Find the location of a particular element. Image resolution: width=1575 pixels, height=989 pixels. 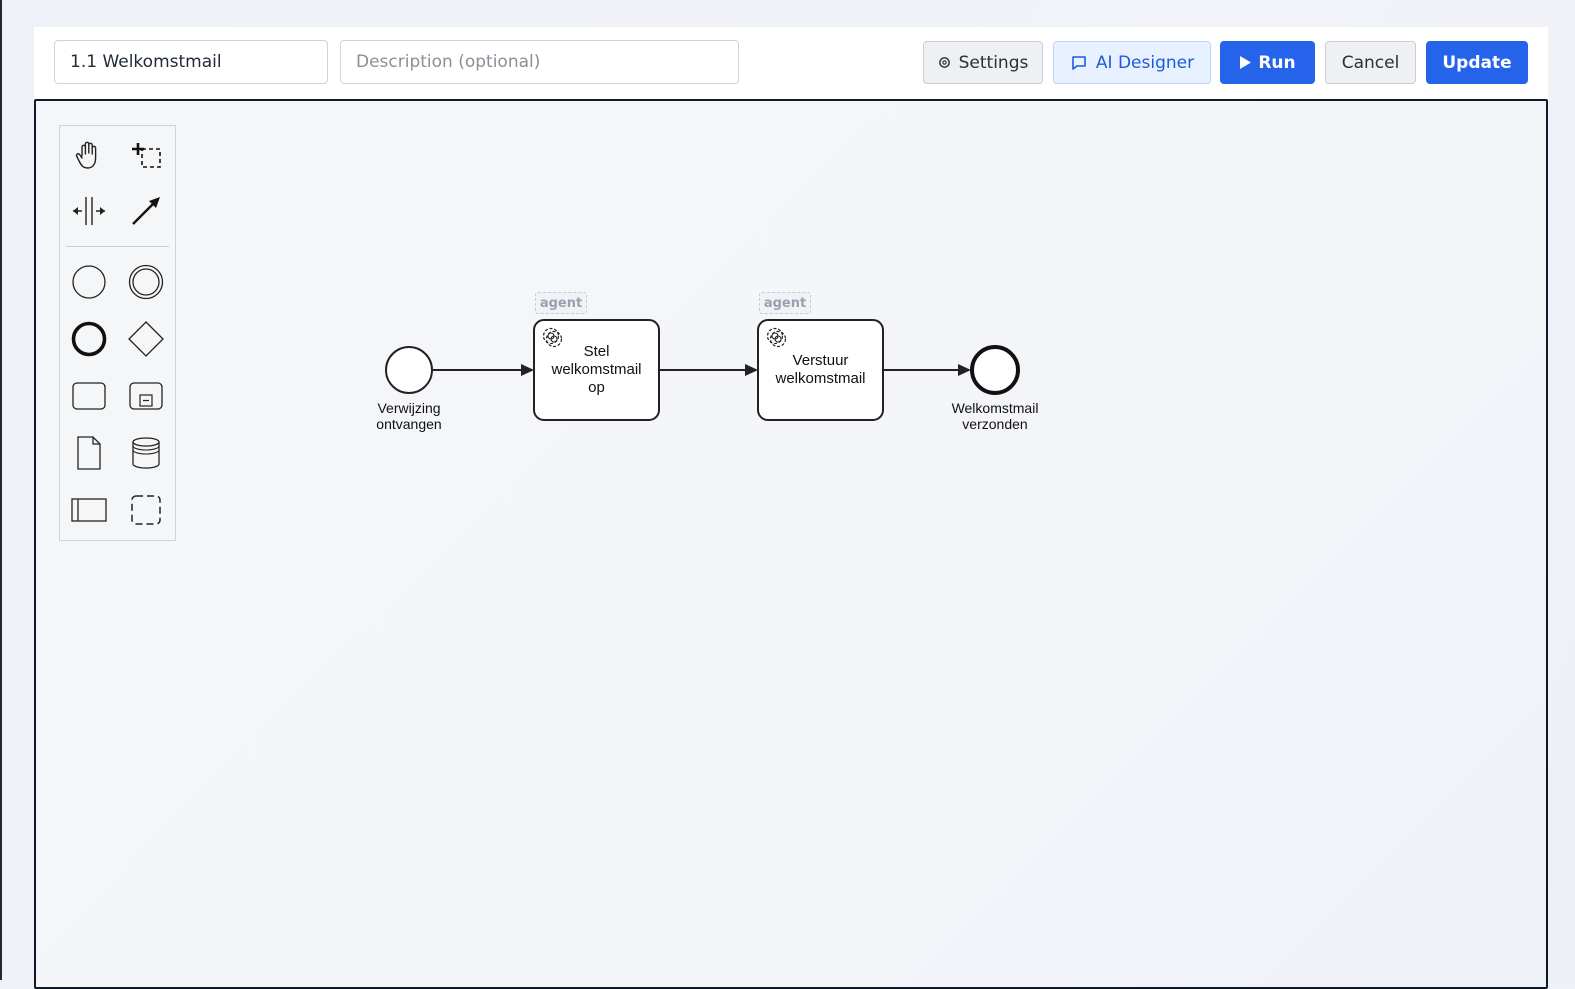

start-event-label-line2: ontvangen is located at coordinates (409, 424).